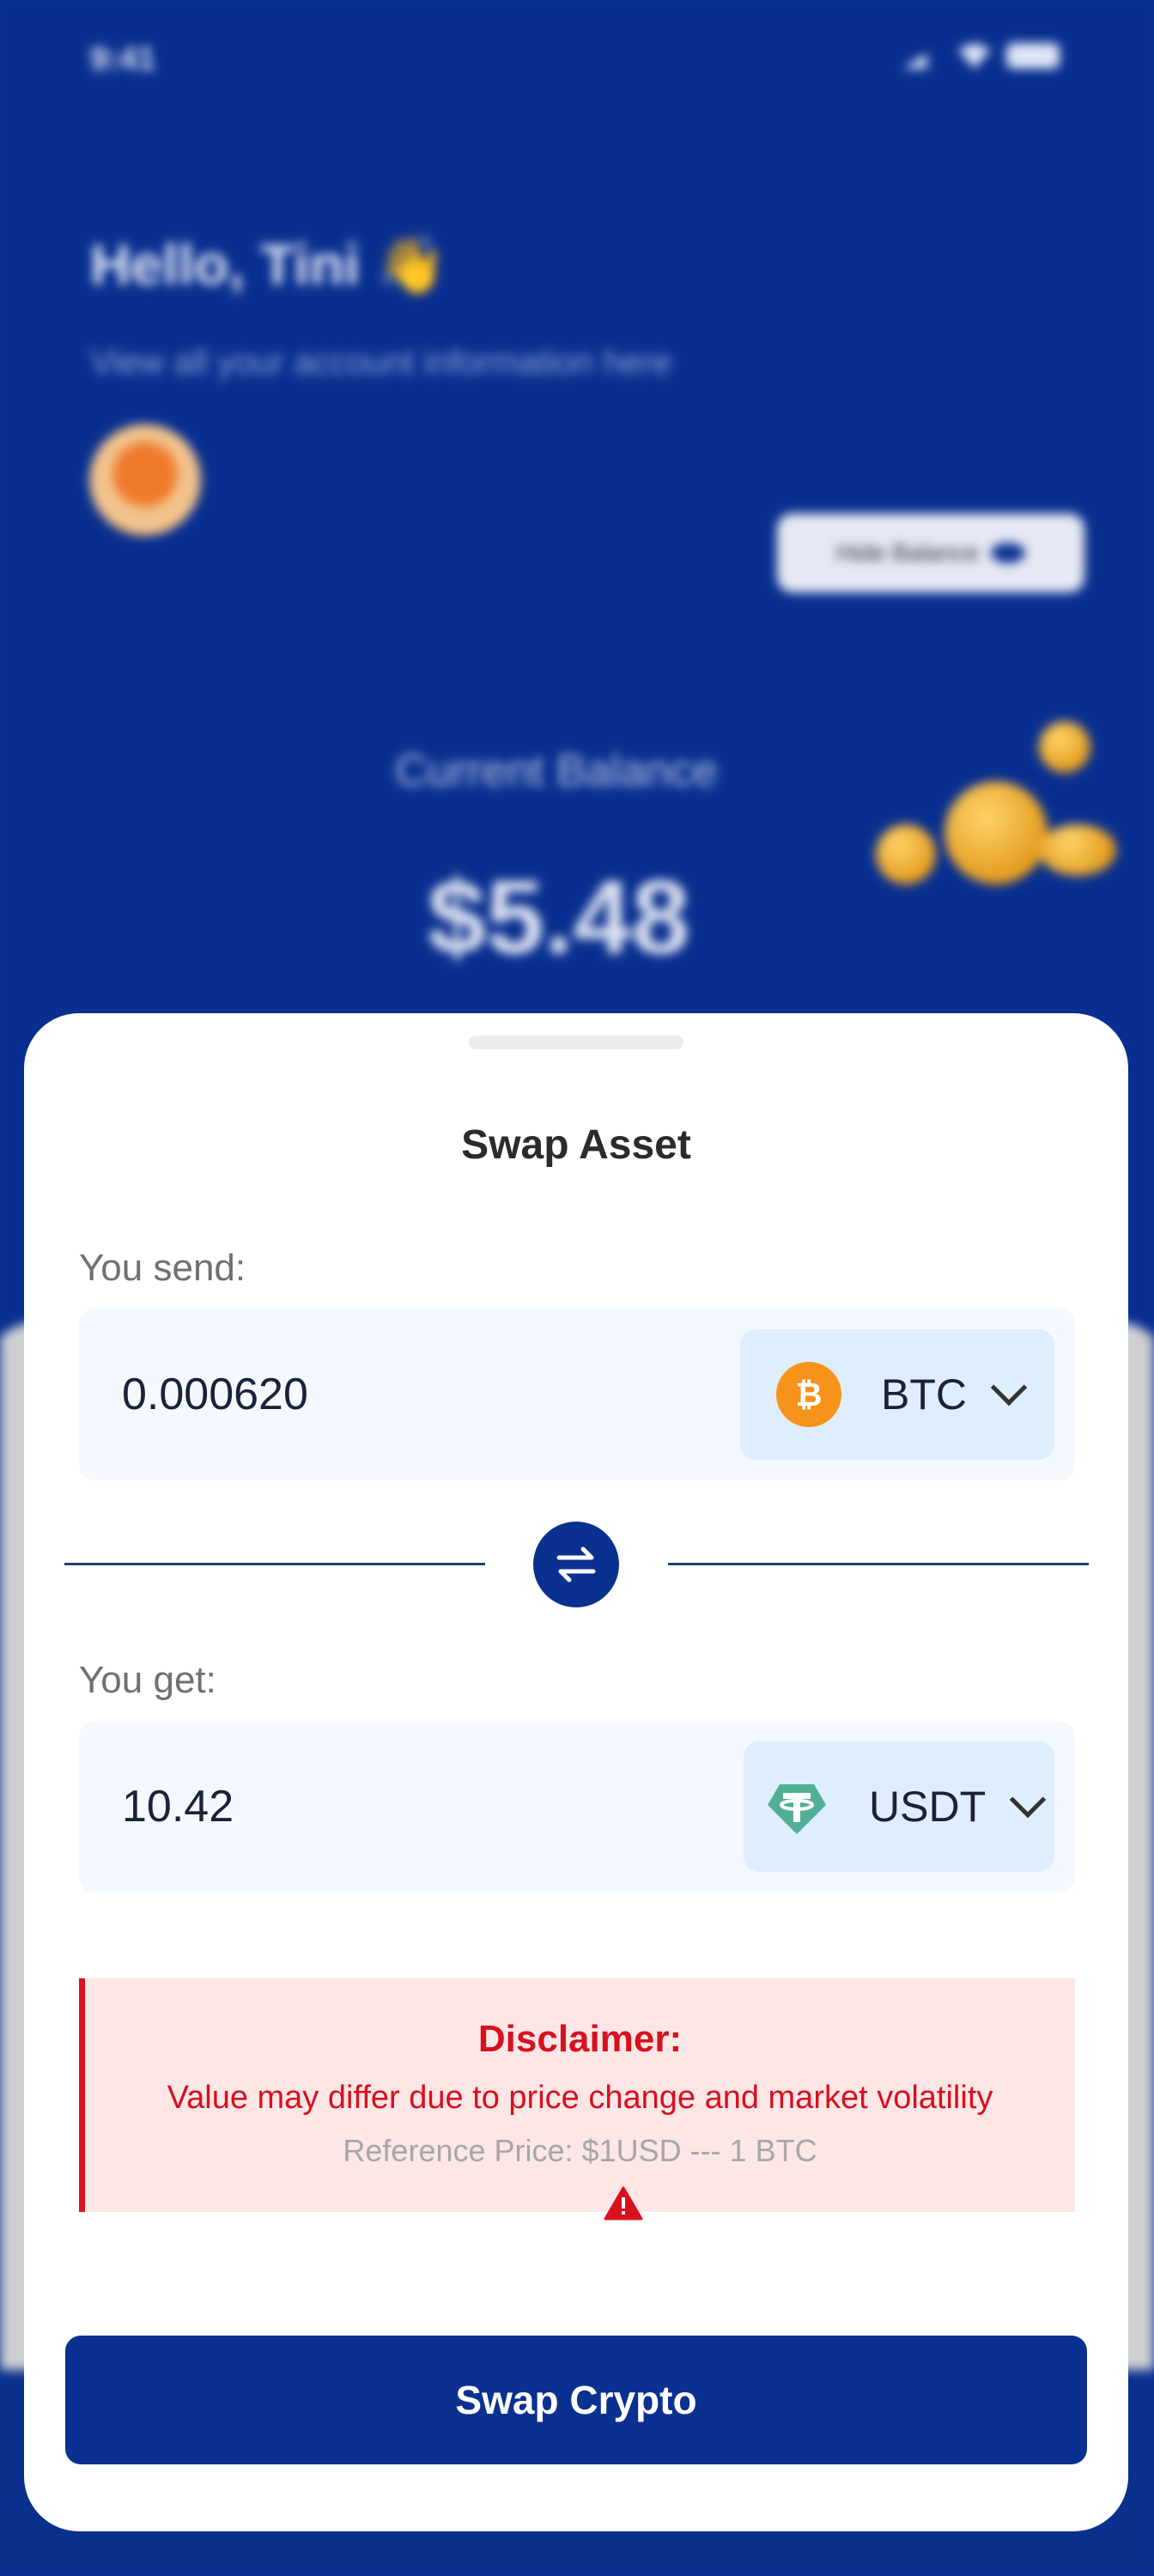 The height and width of the screenshot is (2576, 1154). I want to click on send-amount-value: 0.000620, so click(215, 1394).